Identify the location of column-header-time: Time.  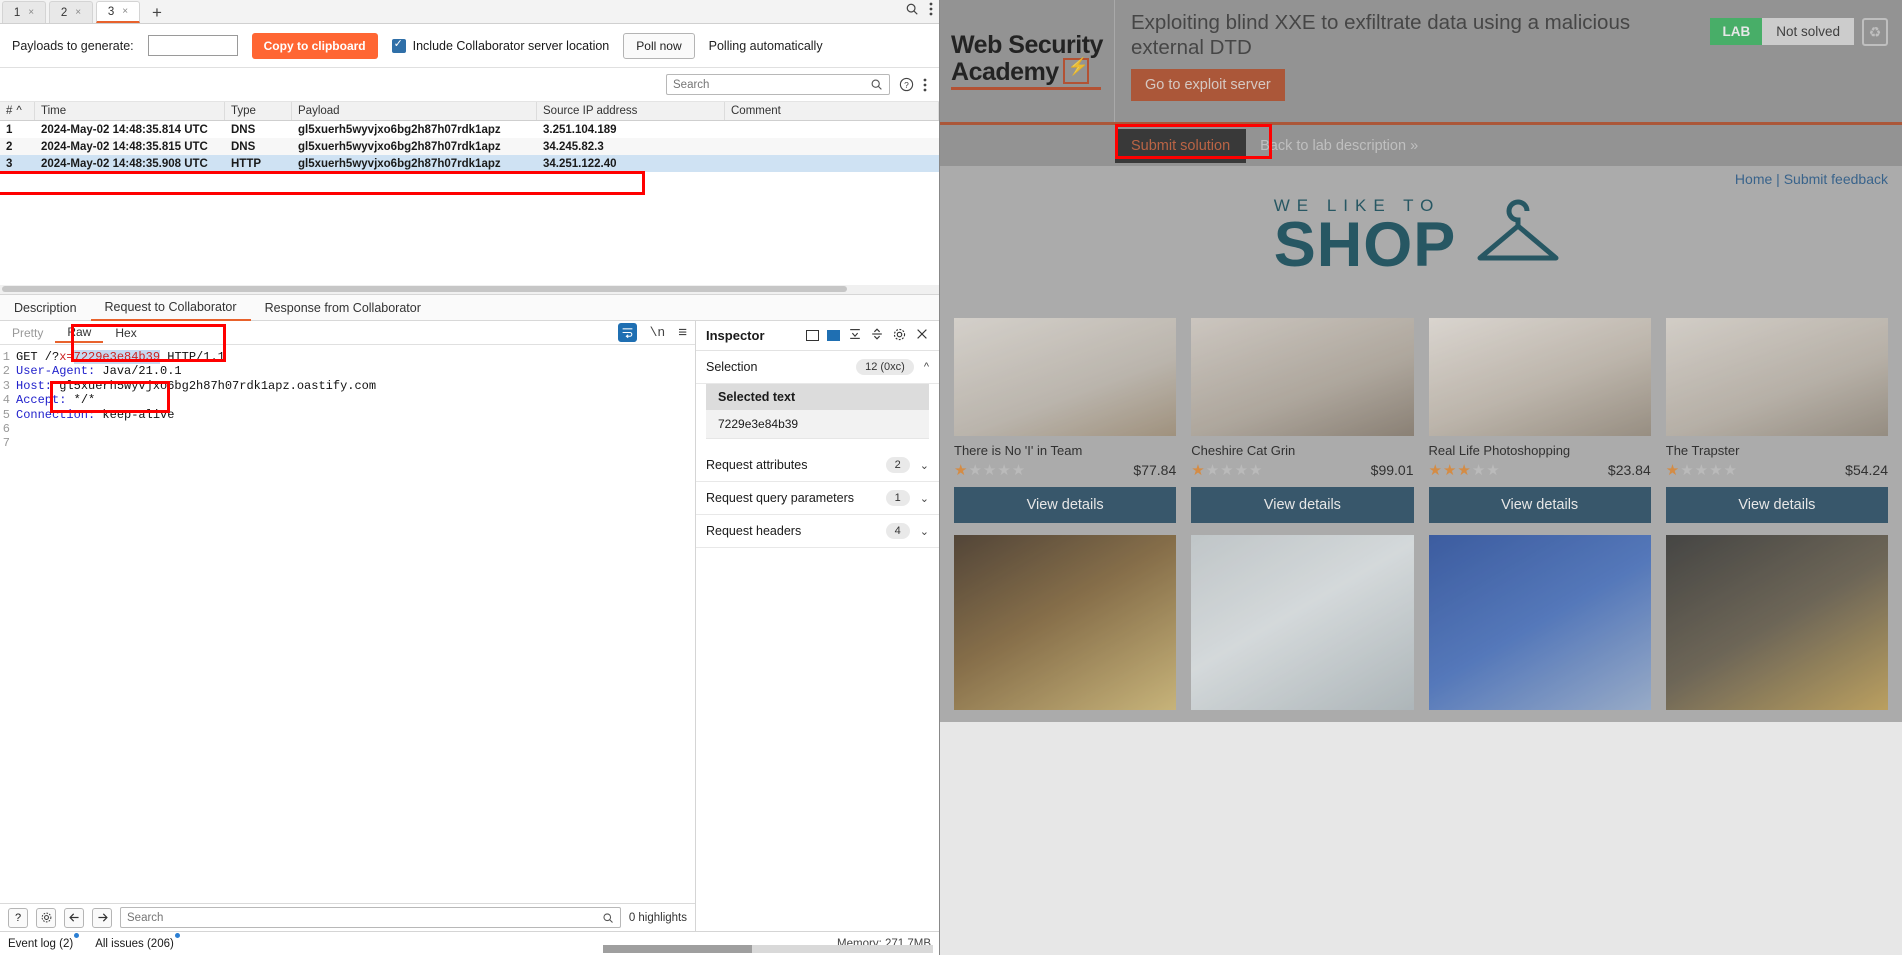
(130, 111).